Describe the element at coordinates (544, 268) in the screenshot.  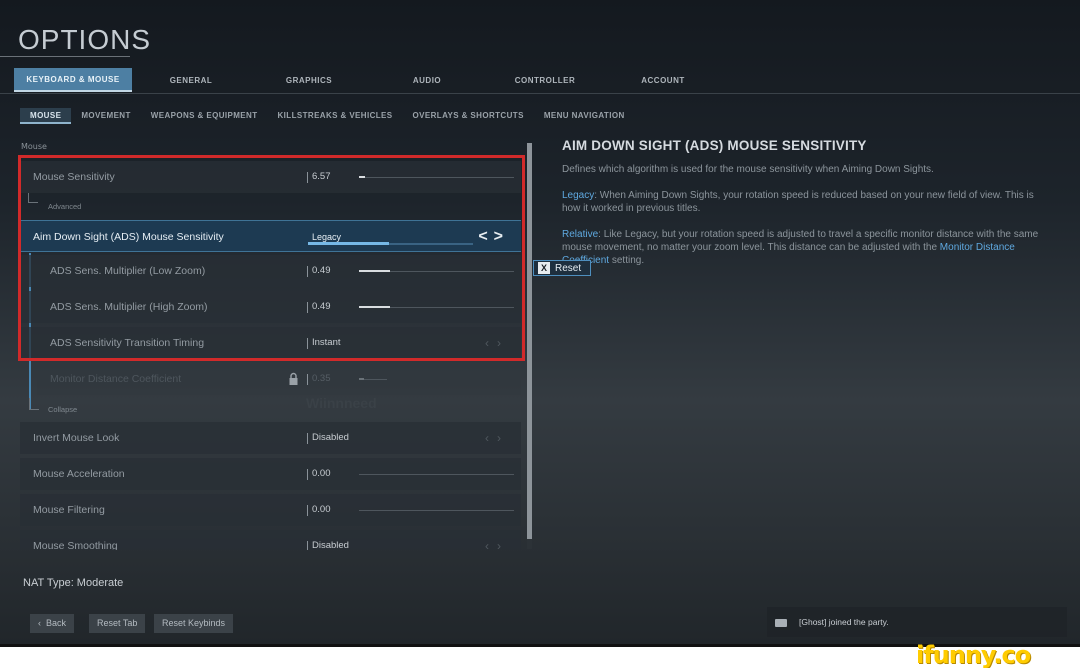
I see `x-key-icon: X` at that location.